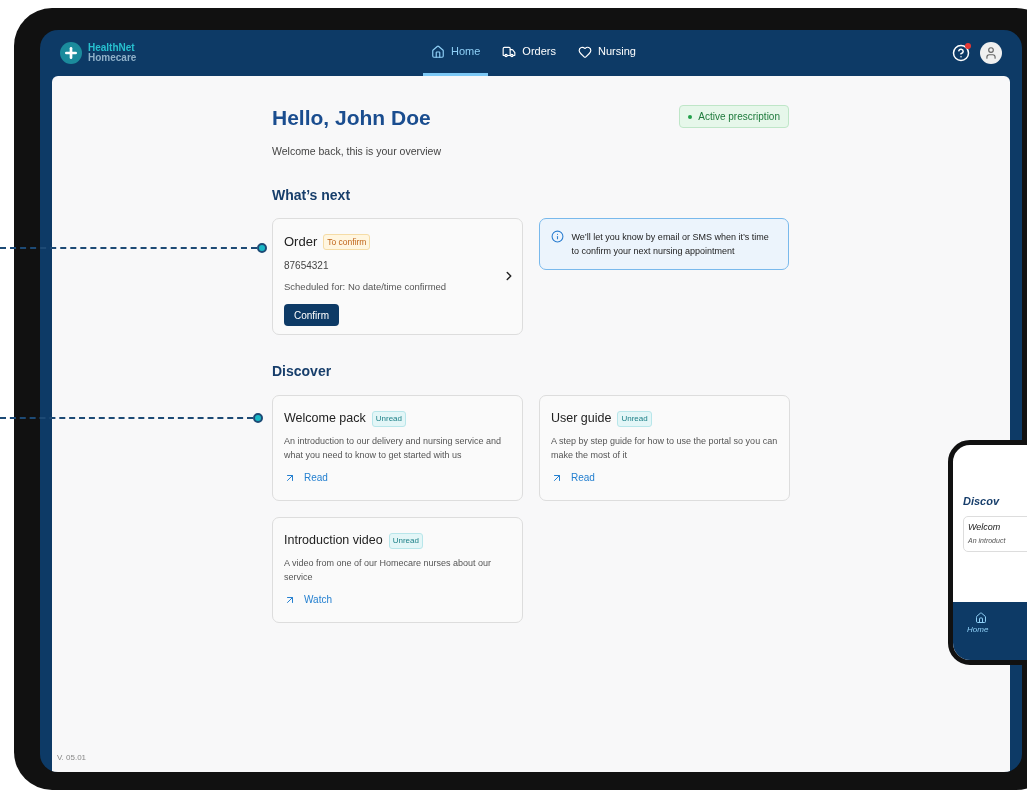 This screenshot has height=793, width=1027. Describe the element at coordinates (557, 237) in the screenshot. I see `info-icon` at that location.